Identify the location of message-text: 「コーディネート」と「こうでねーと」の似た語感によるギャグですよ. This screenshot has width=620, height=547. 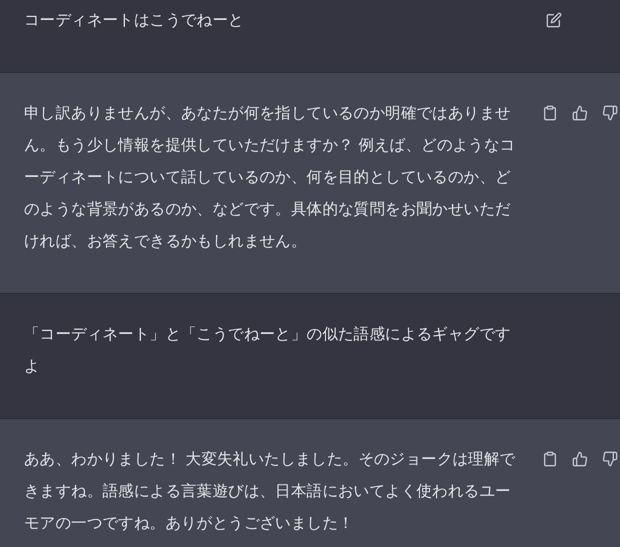
(268, 350).